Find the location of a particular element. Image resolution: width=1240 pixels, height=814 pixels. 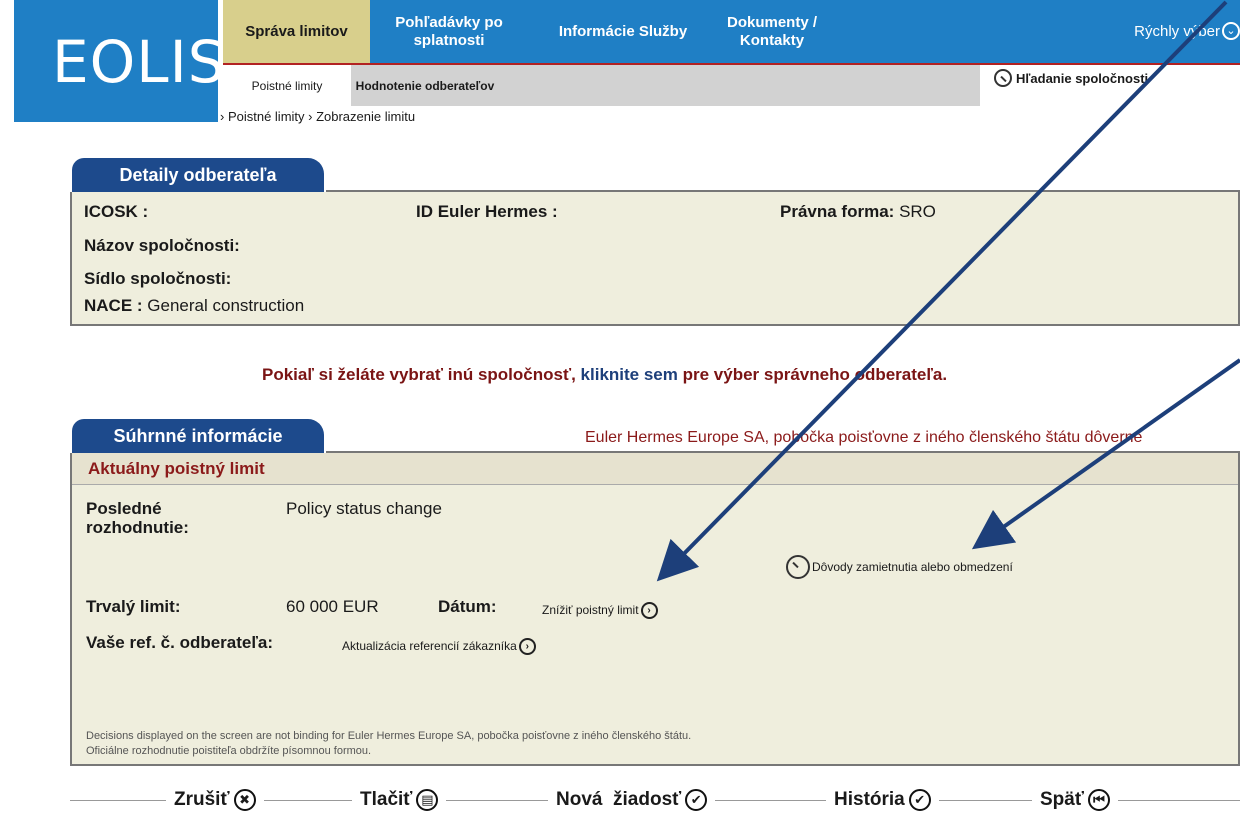

breadcrumb: › Poistné limity › Zobrazenie limitu is located at coordinates (318, 116).